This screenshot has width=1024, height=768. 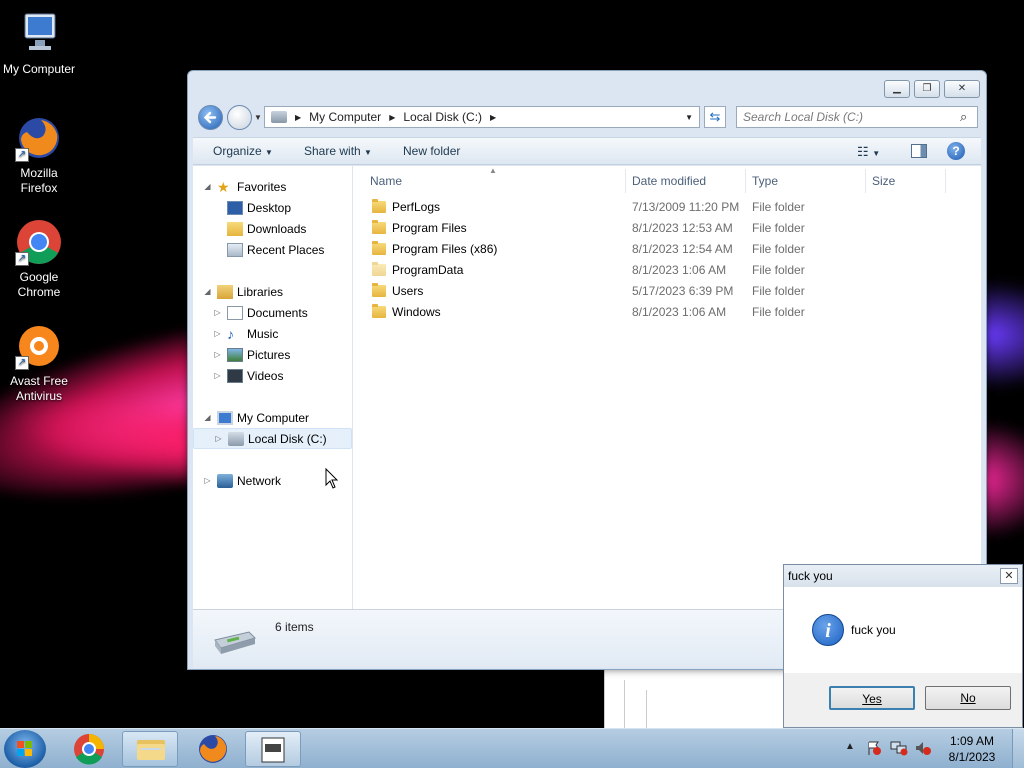 What do you see at coordinates (664, 291) in the screenshot?
I see `file-row: Users 5/17/2023 6:39 PM File folder` at bounding box center [664, 291].